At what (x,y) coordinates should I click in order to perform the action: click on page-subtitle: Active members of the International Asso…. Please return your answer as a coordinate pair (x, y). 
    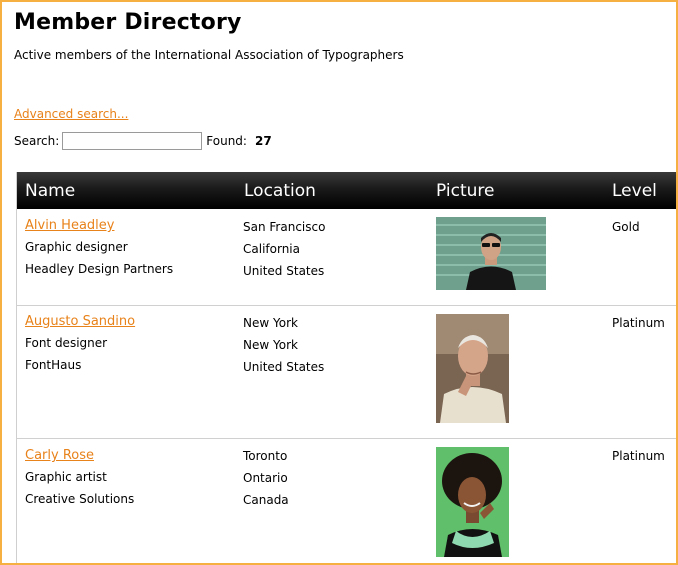
    Looking at the image, I should click on (209, 55).